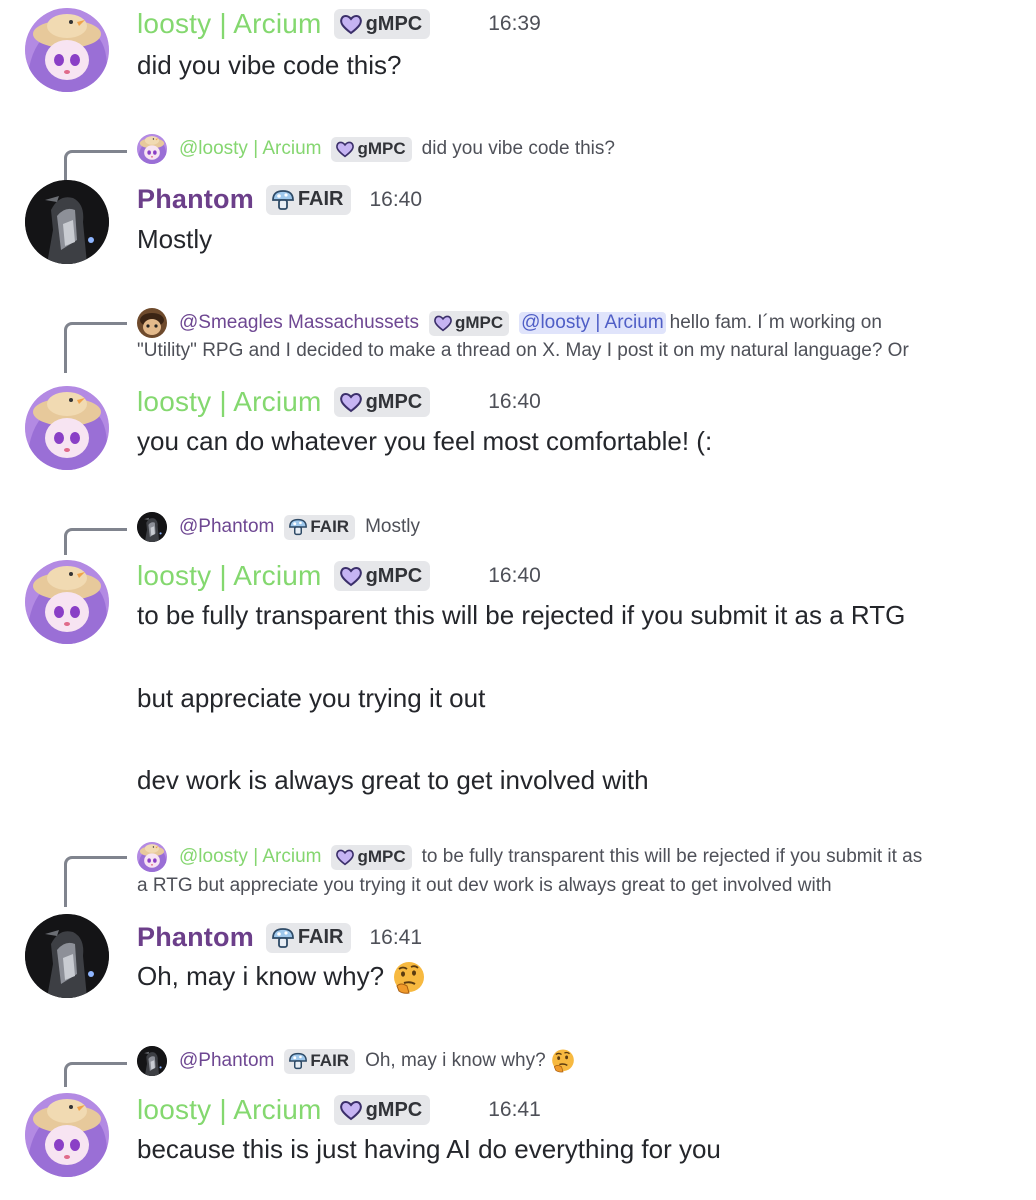  Describe the element at coordinates (278, 527) in the screenshot. I see `reply-preview: @Phantom FAIR Mostly` at that location.